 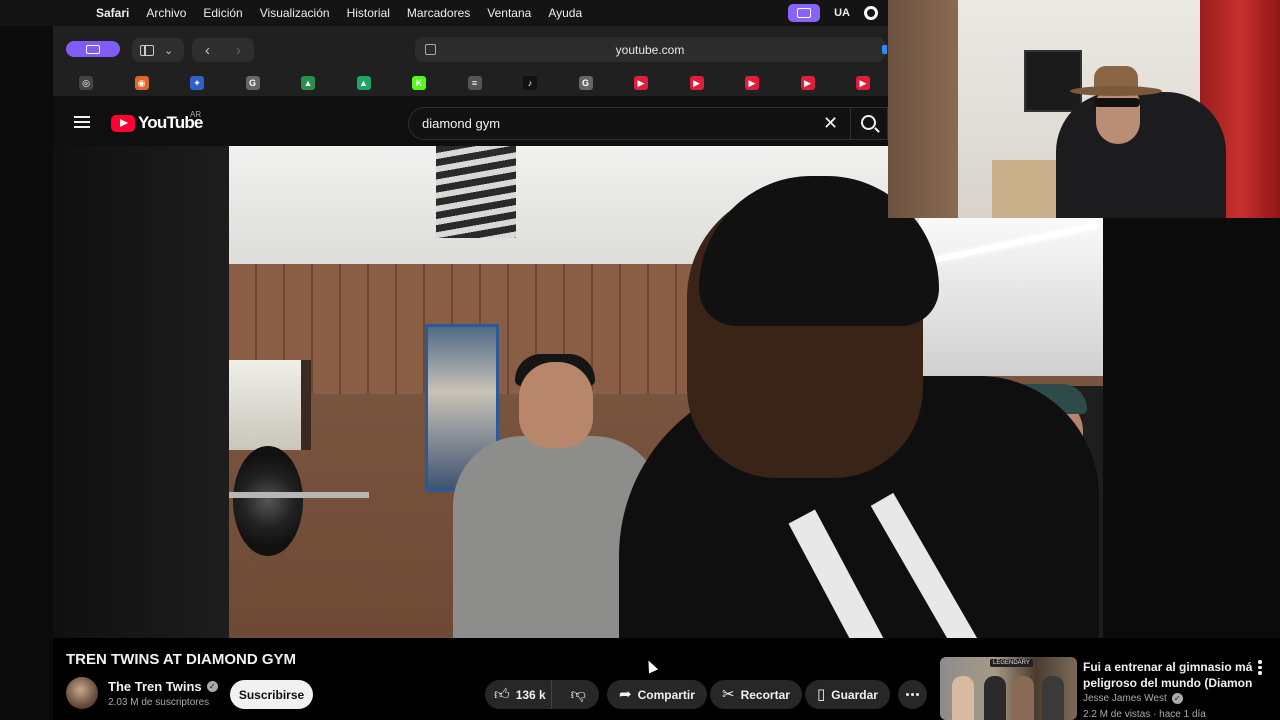 What do you see at coordinates (158, 50) in the screenshot?
I see `sidebar-toggle-button: ⌄` at bounding box center [158, 50].